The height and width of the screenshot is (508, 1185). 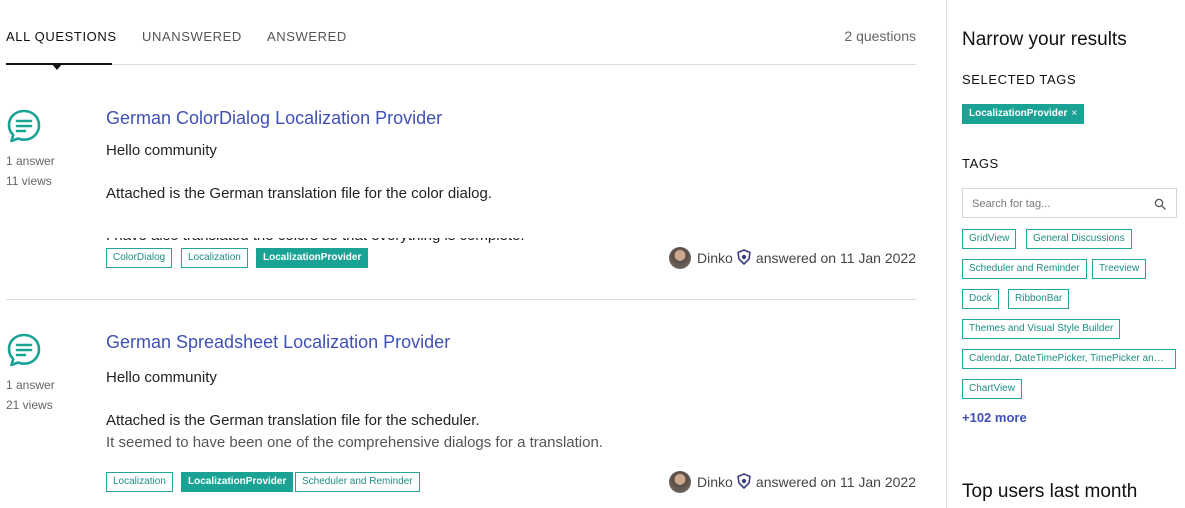 I want to click on more-tags-link: +102 more, so click(x=994, y=417).